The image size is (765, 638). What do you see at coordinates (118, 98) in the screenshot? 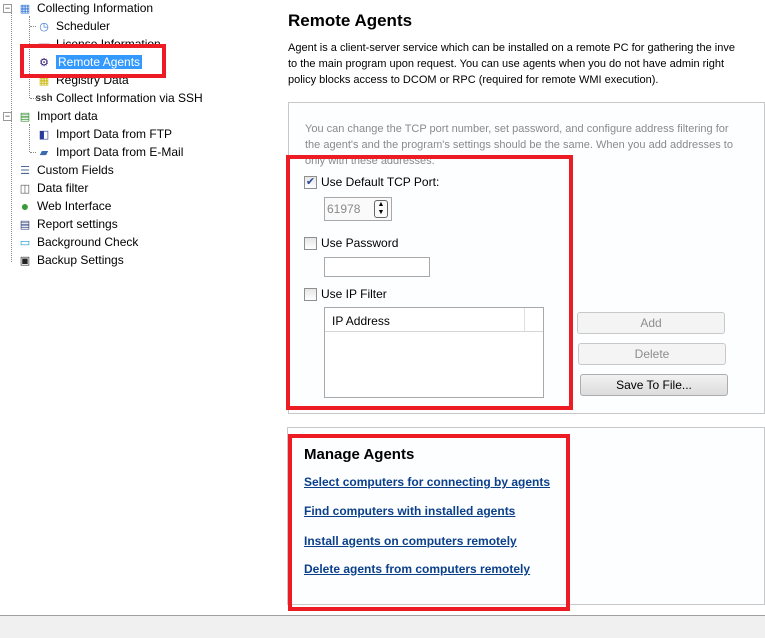
I see `tree-item-collect-ssh: ssh Collect Information via SSH` at bounding box center [118, 98].